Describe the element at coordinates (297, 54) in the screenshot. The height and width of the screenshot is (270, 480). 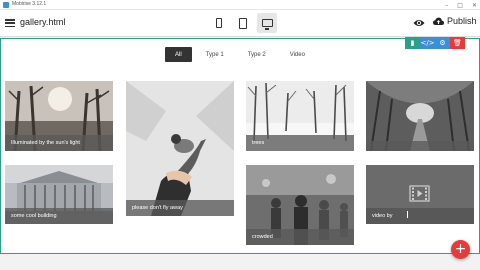
I see `filter-video: Video` at that location.